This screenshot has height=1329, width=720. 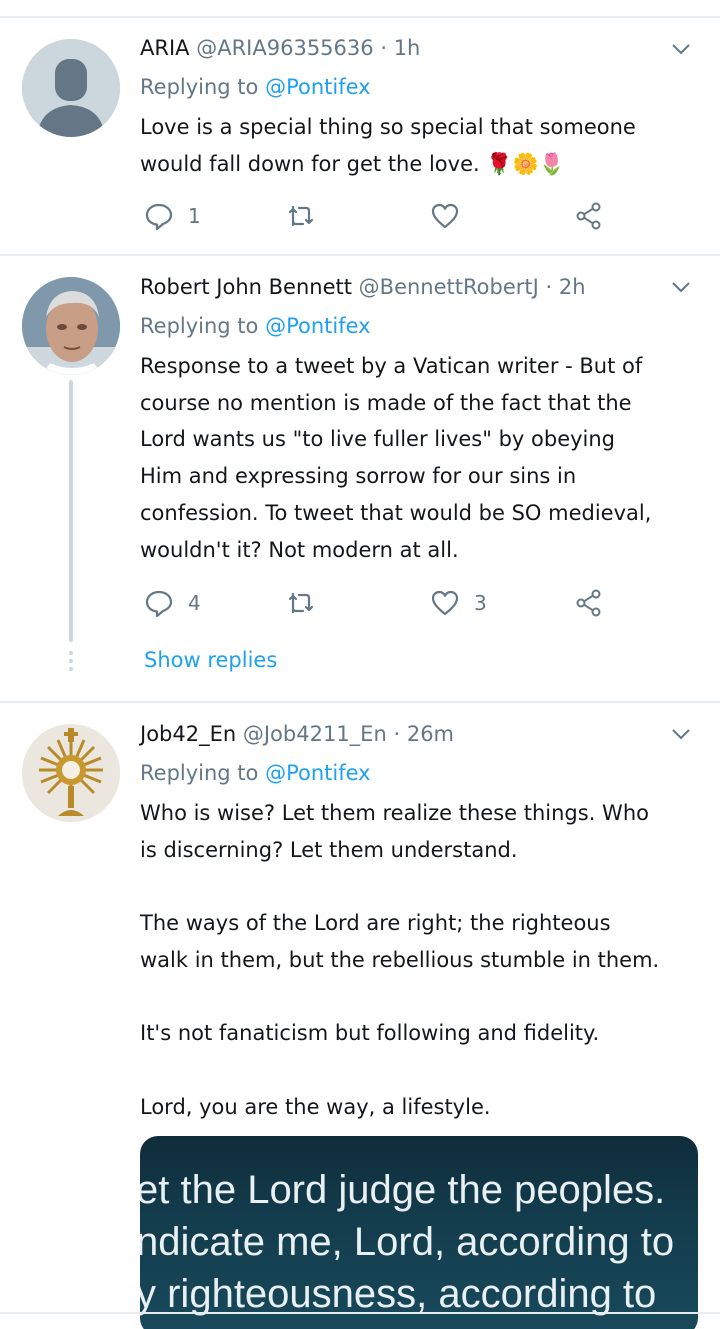 I want to click on avatar-robert-john-bennett, so click(x=71, y=326).